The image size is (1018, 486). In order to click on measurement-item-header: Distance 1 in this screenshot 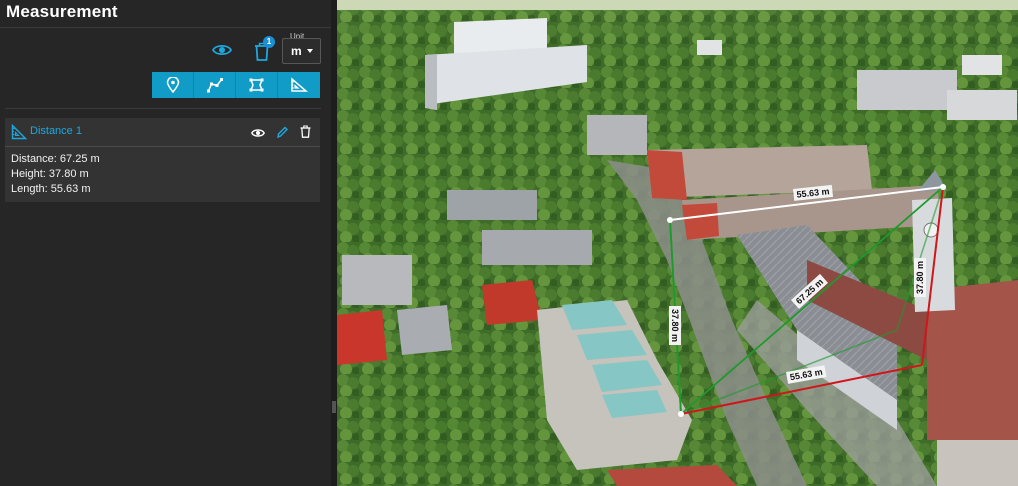, I will do `click(162, 132)`.